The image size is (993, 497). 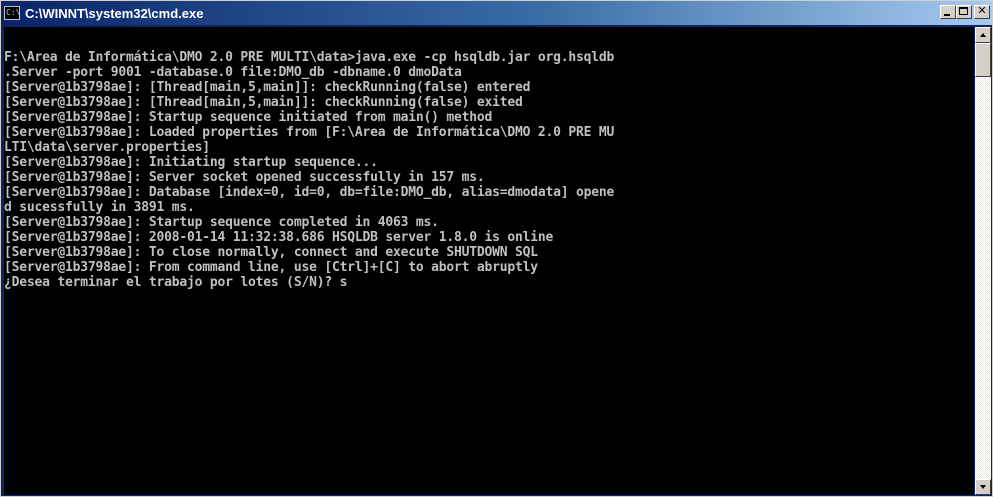 I want to click on arrow-down-icon, so click(x=983, y=487).